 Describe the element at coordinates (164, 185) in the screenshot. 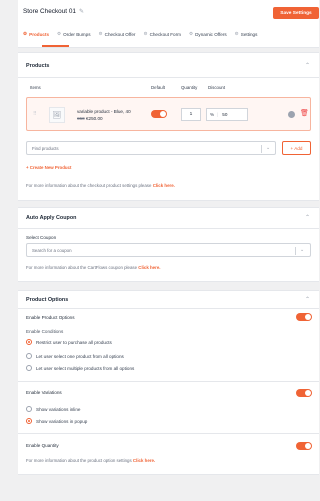

I see `products-info-link: Click here.` at that location.